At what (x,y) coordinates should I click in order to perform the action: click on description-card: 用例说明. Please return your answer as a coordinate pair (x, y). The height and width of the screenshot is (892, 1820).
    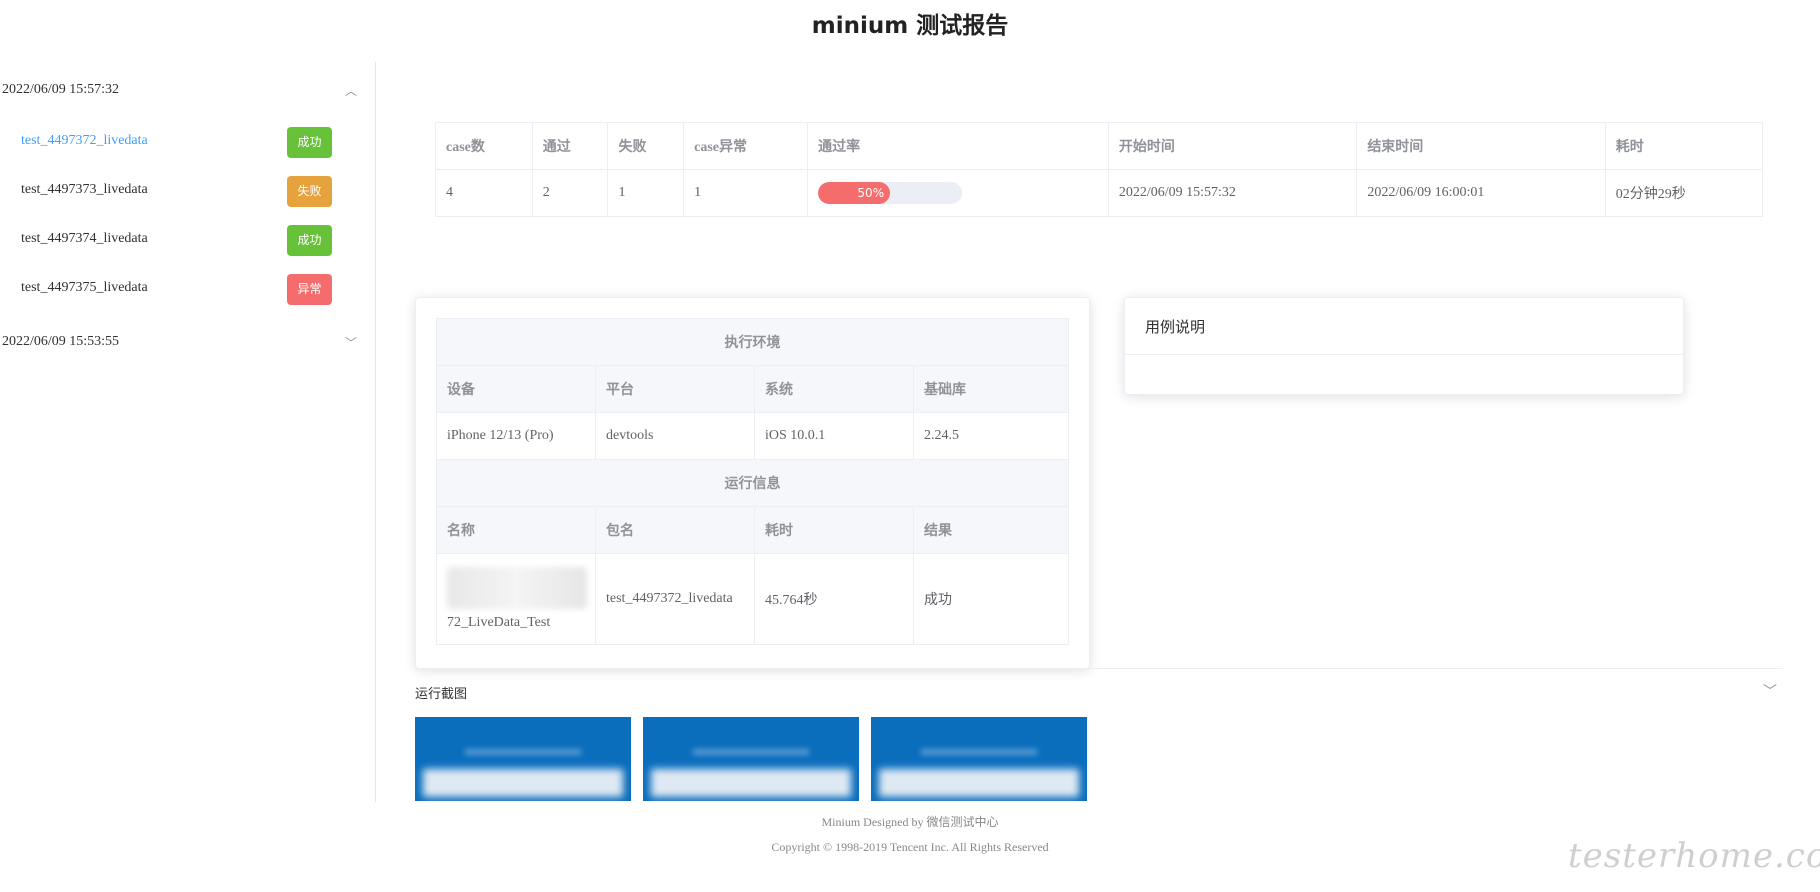
    Looking at the image, I should click on (1404, 346).